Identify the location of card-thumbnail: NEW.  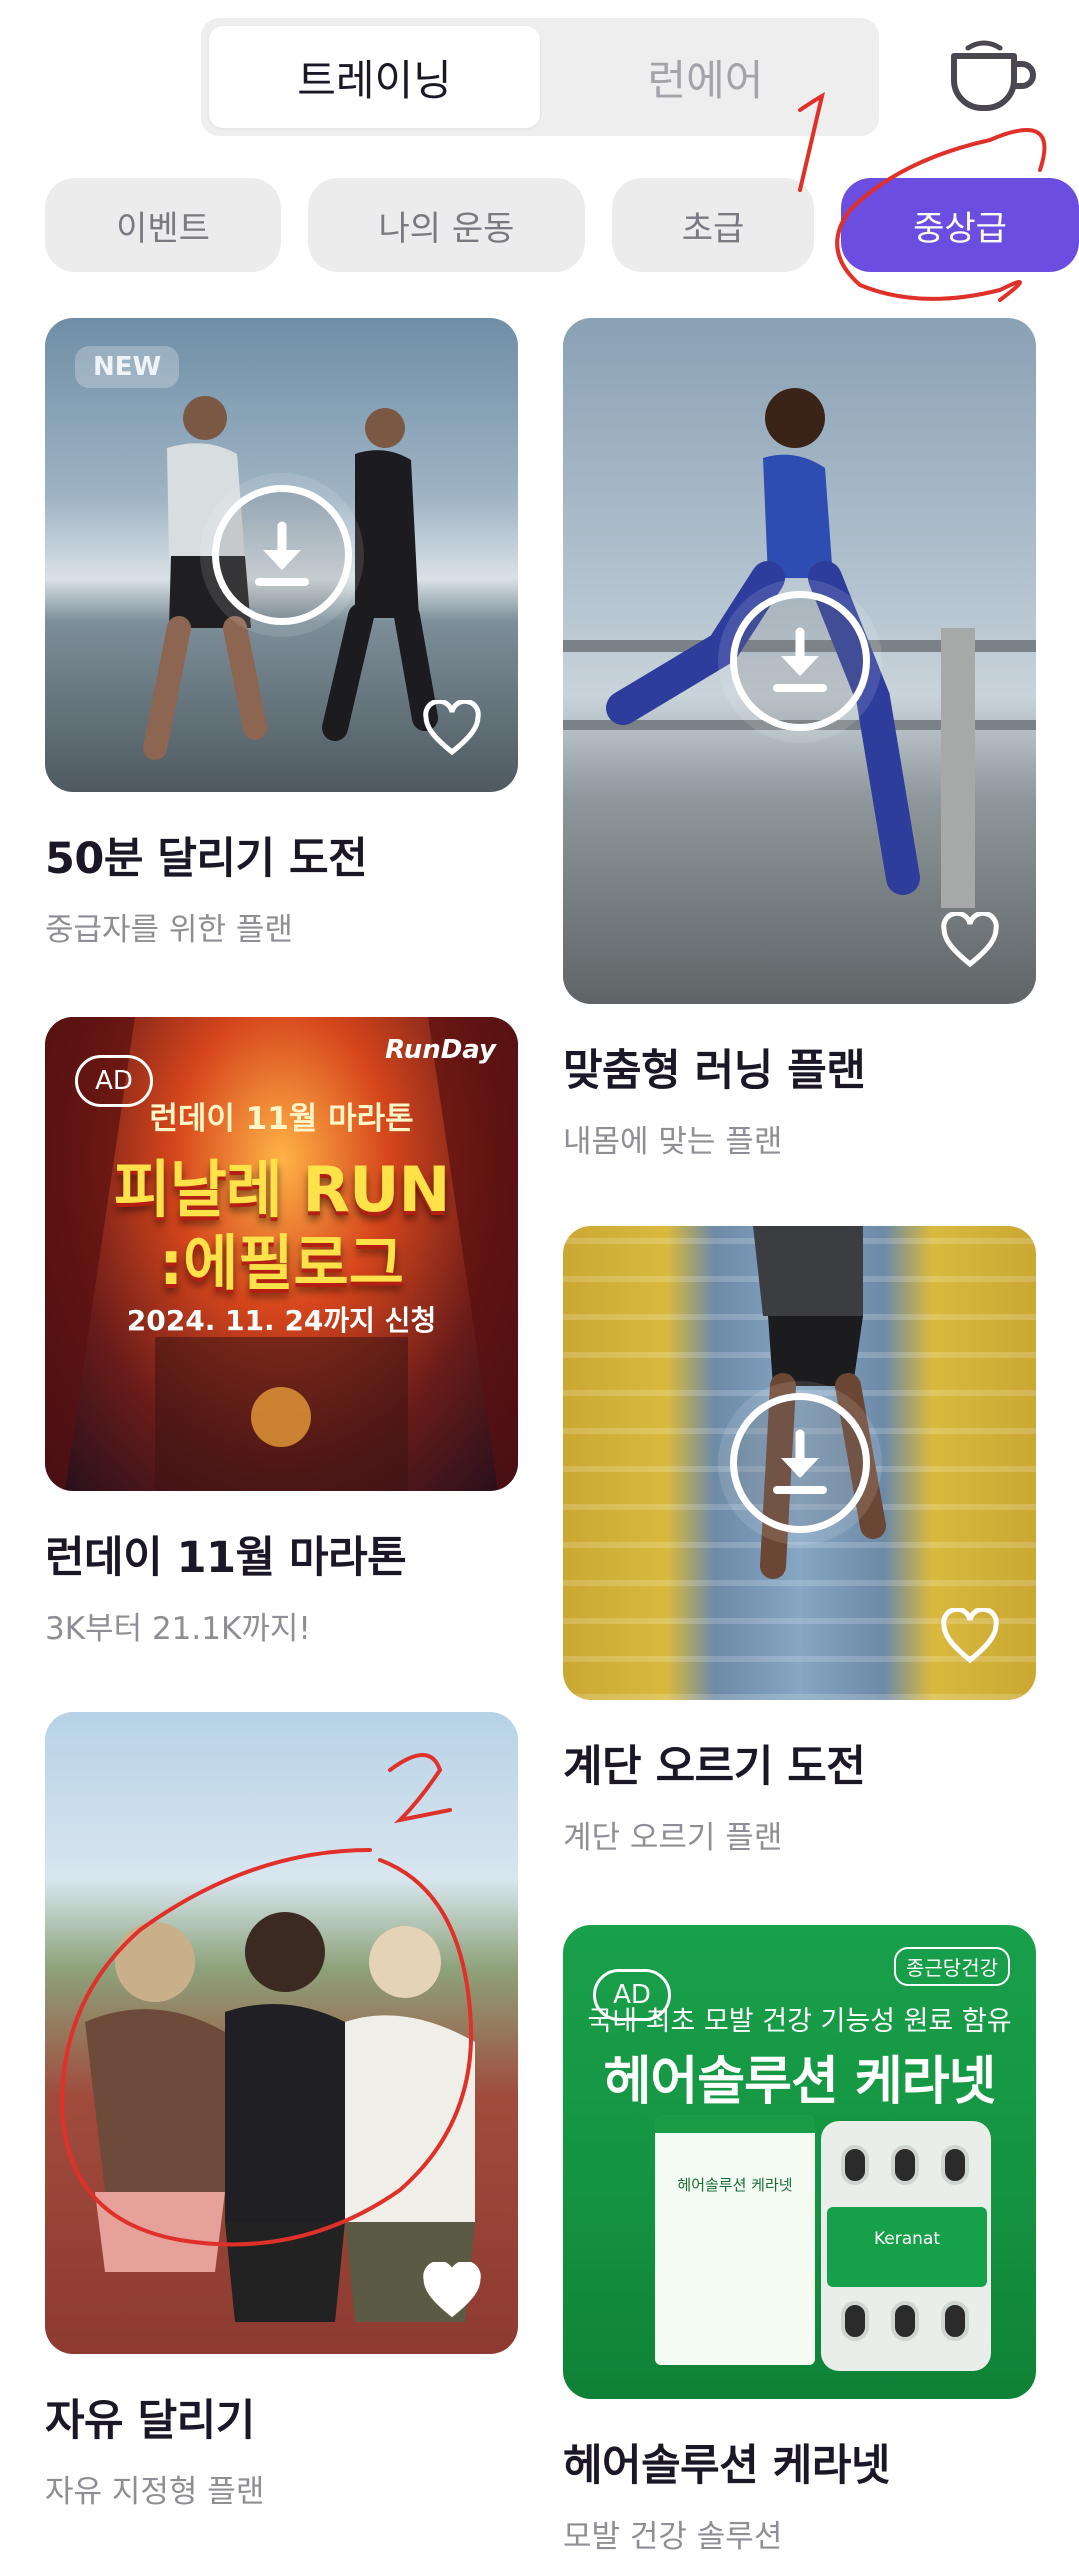
(281, 555).